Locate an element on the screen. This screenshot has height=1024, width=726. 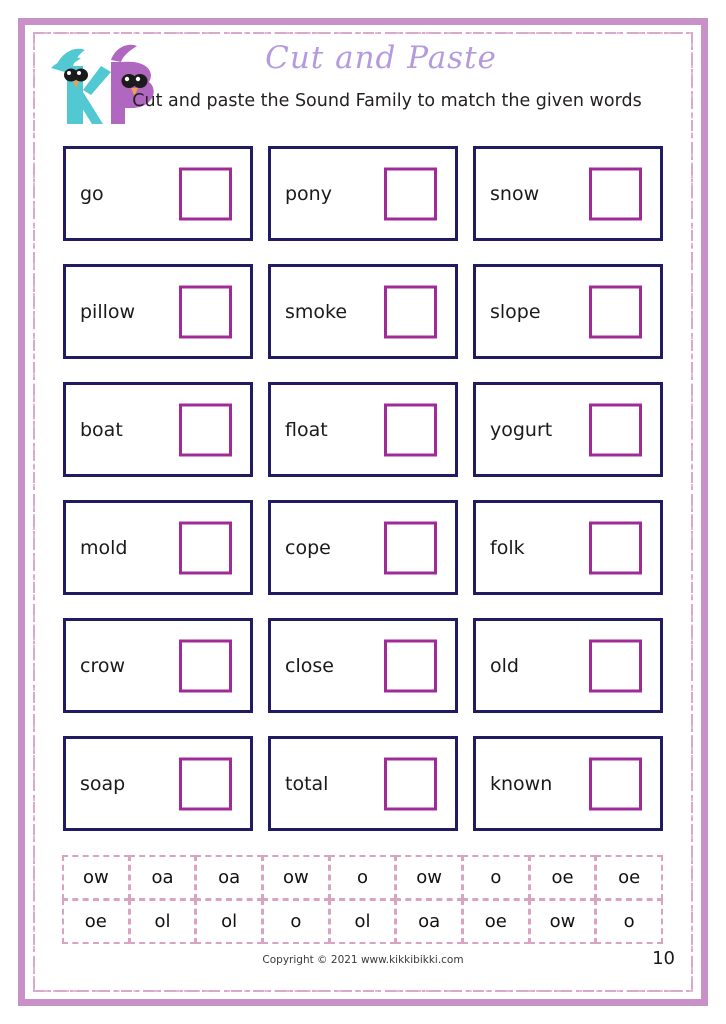
word-label: pillow is located at coordinates (108, 311).